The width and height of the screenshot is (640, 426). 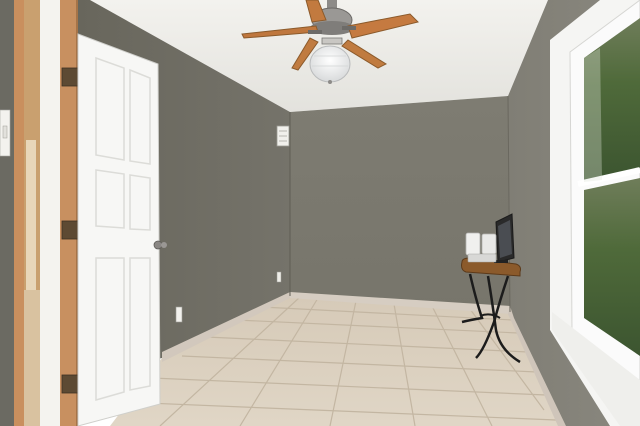 I want to click on switch-icon, so click(x=5, y=132).